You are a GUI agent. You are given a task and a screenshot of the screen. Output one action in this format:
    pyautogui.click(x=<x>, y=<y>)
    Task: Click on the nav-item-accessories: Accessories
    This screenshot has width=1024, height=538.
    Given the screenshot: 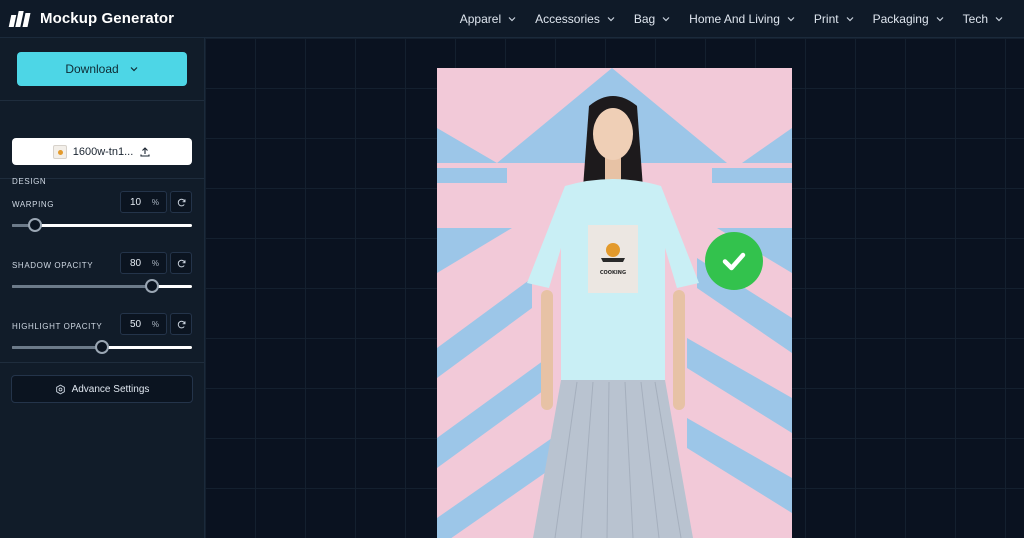 What is the action you would take?
    pyautogui.click(x=575, y=19)
    